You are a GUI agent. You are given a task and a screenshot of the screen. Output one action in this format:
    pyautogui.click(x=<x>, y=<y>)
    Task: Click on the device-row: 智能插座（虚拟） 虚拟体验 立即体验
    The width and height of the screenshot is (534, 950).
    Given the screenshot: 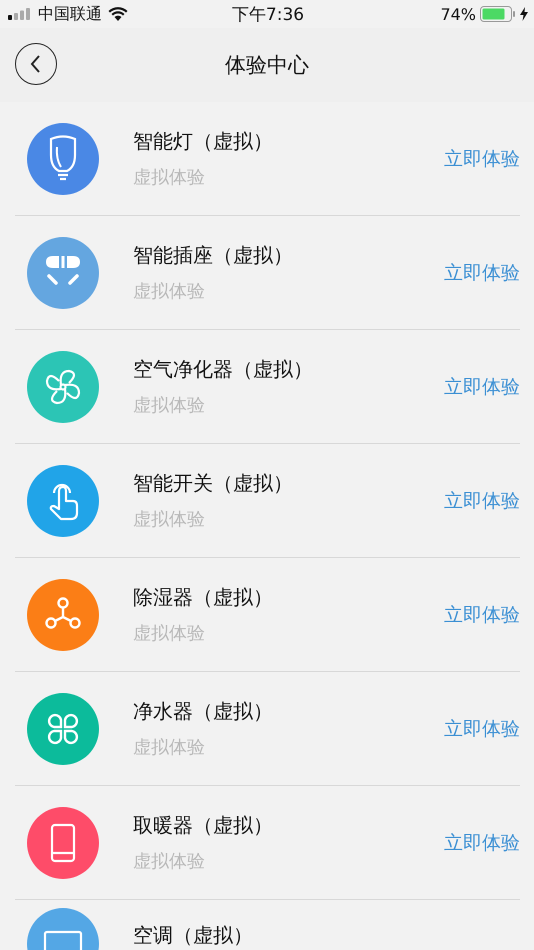 What is the action you would take?
    pyautogui.click(x=267, y=273)
    